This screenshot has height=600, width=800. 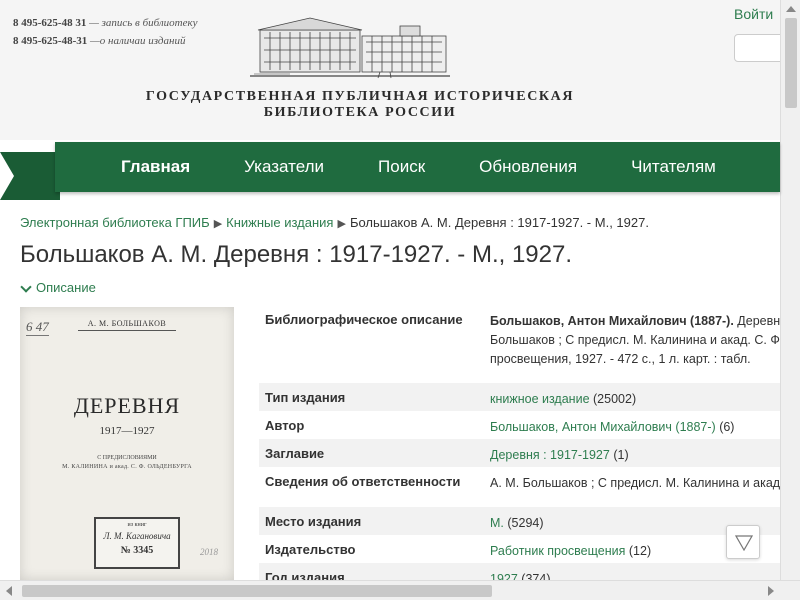 I want to click on cover-rule, so click(x=127, y=330).